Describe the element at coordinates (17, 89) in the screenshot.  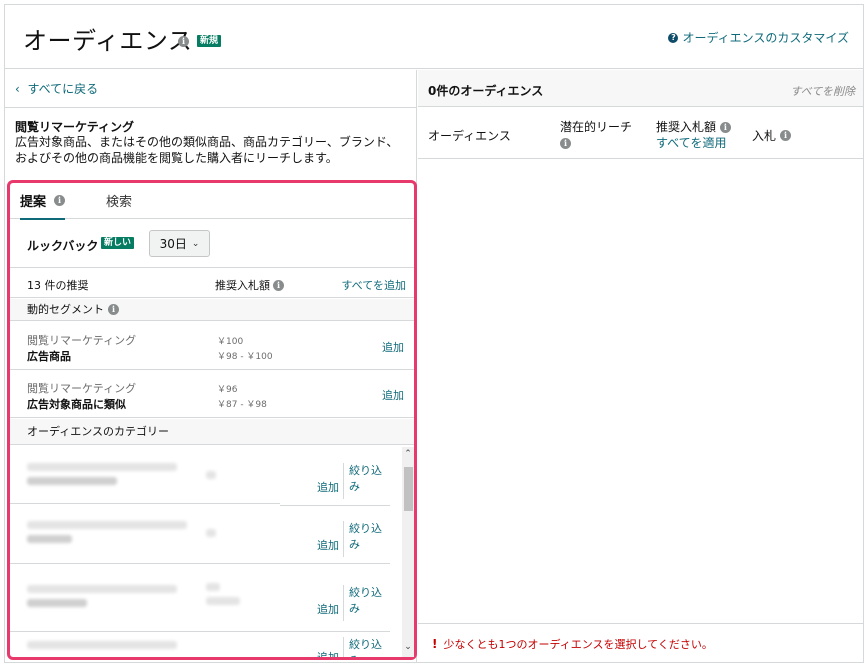
I see `chevron-left-icon: ‹` at that location.